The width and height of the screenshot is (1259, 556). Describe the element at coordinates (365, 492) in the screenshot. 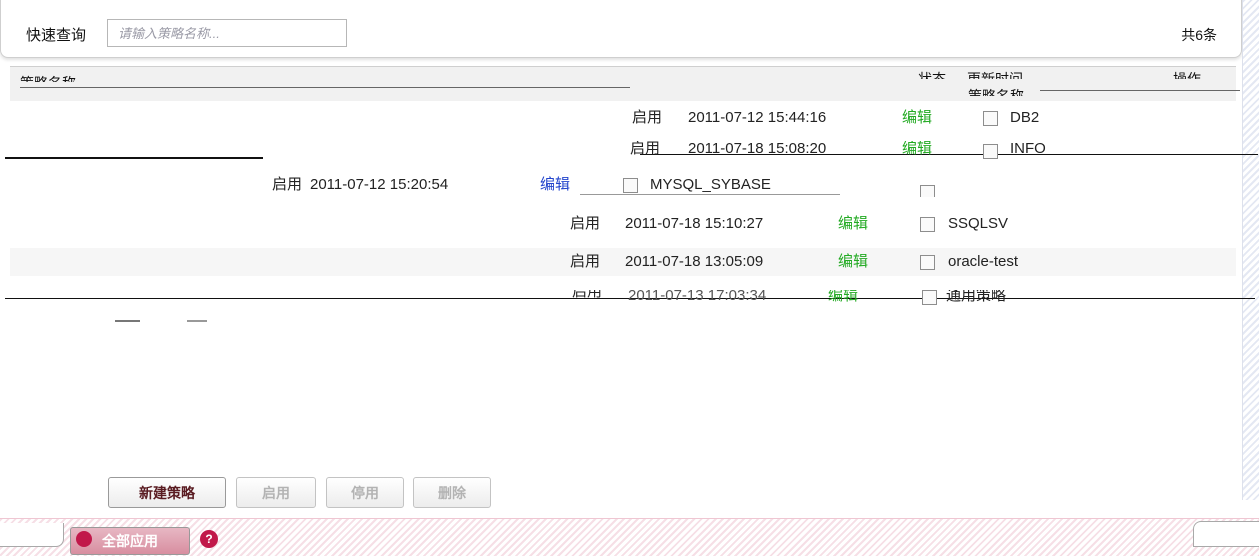

I see `disable-button: 停用` at that location.